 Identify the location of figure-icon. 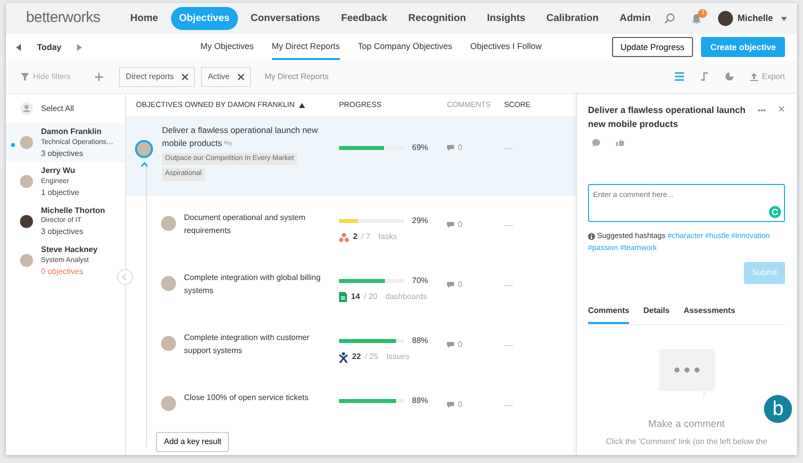
(343, 357).